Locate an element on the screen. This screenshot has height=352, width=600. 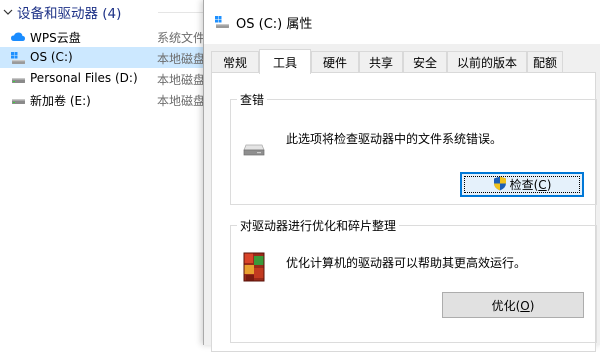
drive-name: WPS云盘 is located at coordinates (55, 38).